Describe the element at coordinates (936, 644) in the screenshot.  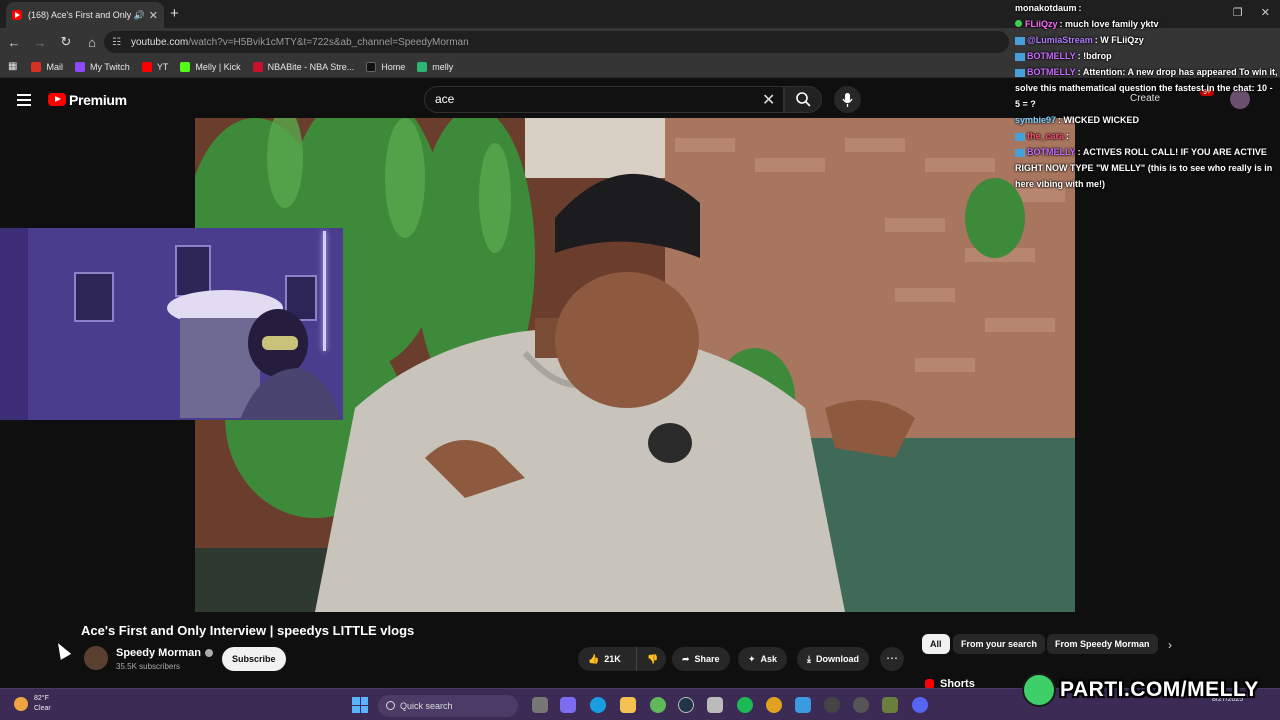
I see `chip-all: All` at that location.